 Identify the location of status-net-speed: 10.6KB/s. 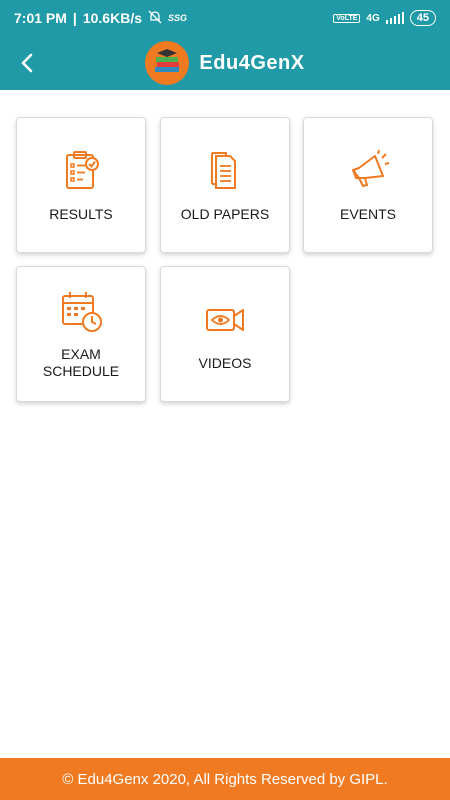
(112, 18).